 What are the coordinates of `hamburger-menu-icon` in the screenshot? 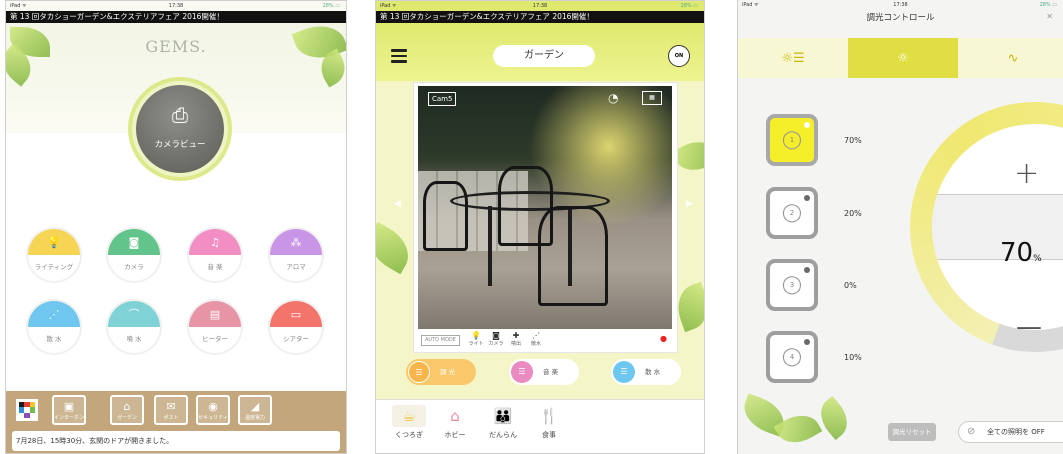 It's located at (399, 56).